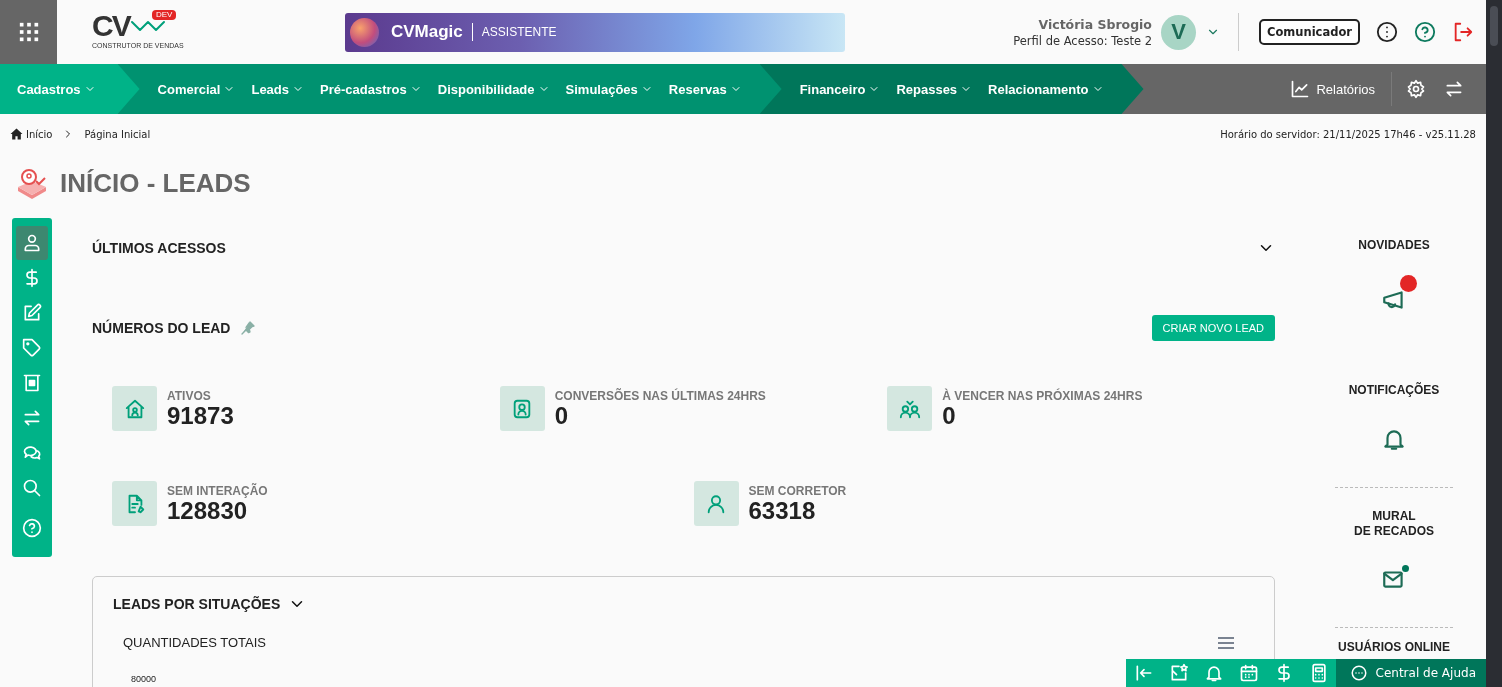 This screenshot has height=687, width=1502. Describe the element at coordinates (134, 408) in the screenshot. I see `house-icon` at that location.